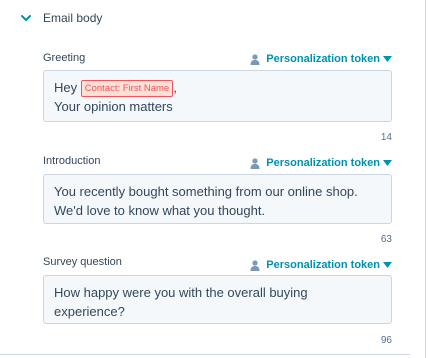  I want to click on survey-question-label: Survey question, so click(82, 262).